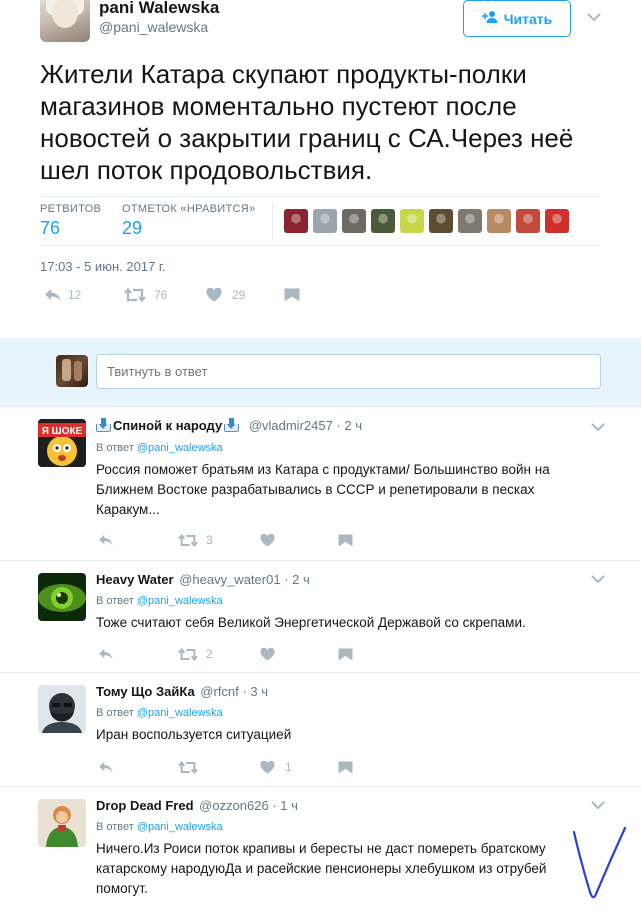 The height and width of the screenshot is (911, 641). Describe the element at coordinates (348, 371) in the screenshot. I see `reply-input` at that location.